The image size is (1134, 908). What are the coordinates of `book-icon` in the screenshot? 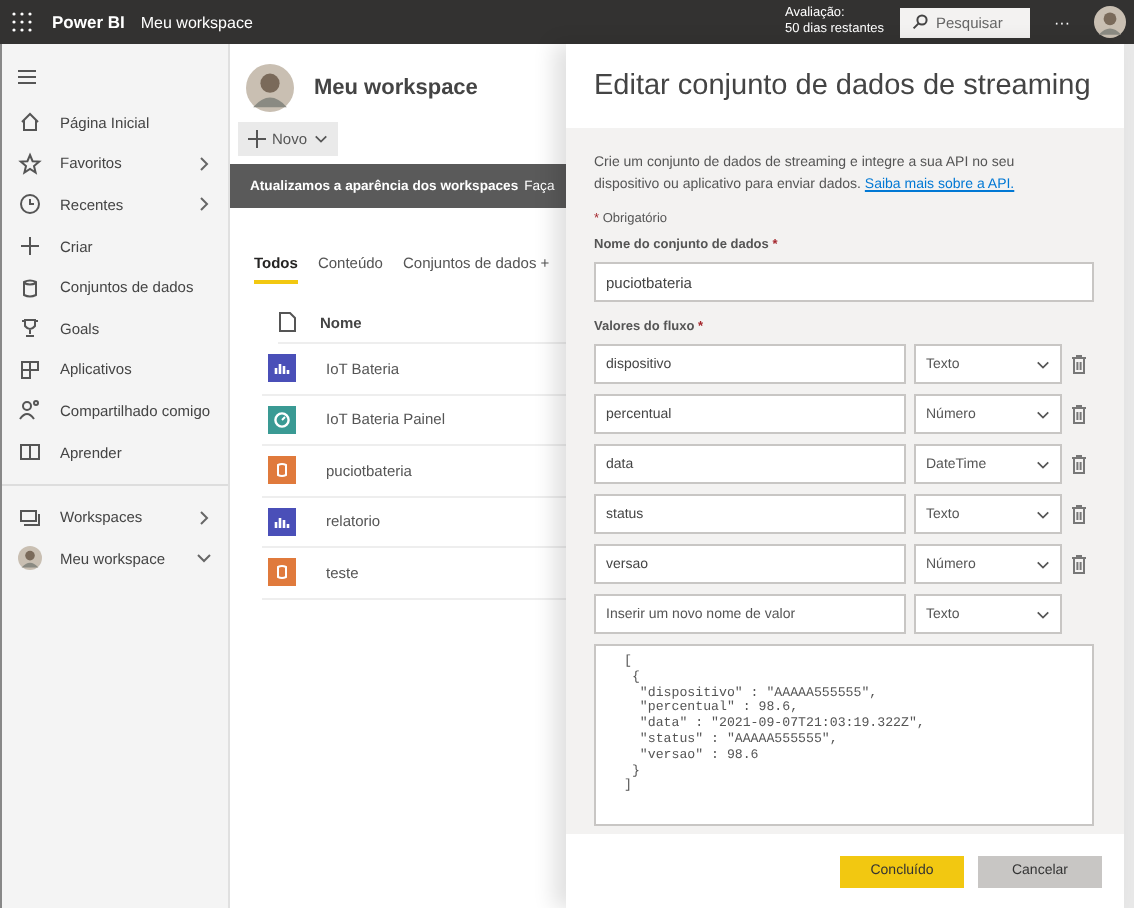 It's located at (30, 452).